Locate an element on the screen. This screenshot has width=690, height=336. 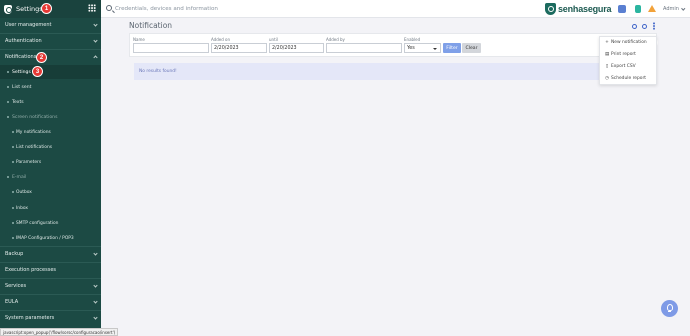
sidebar-item-label: Outbox is located at coordinates (24, 192).